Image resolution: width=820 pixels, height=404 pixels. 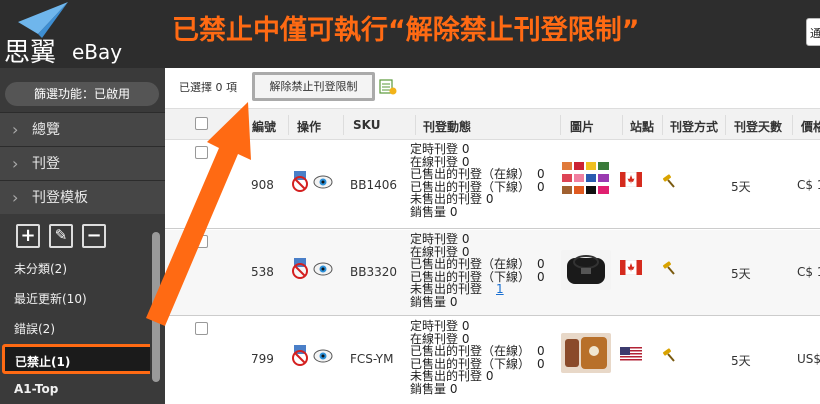 I want to click on scroll-thumb, so click(x=156, y=307).